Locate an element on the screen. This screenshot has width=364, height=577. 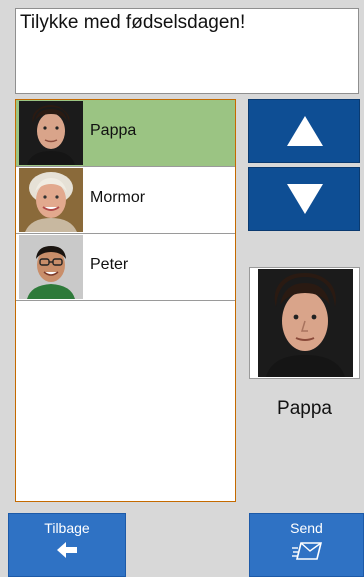
selected-photo-image is located at coordinates (305, 323).